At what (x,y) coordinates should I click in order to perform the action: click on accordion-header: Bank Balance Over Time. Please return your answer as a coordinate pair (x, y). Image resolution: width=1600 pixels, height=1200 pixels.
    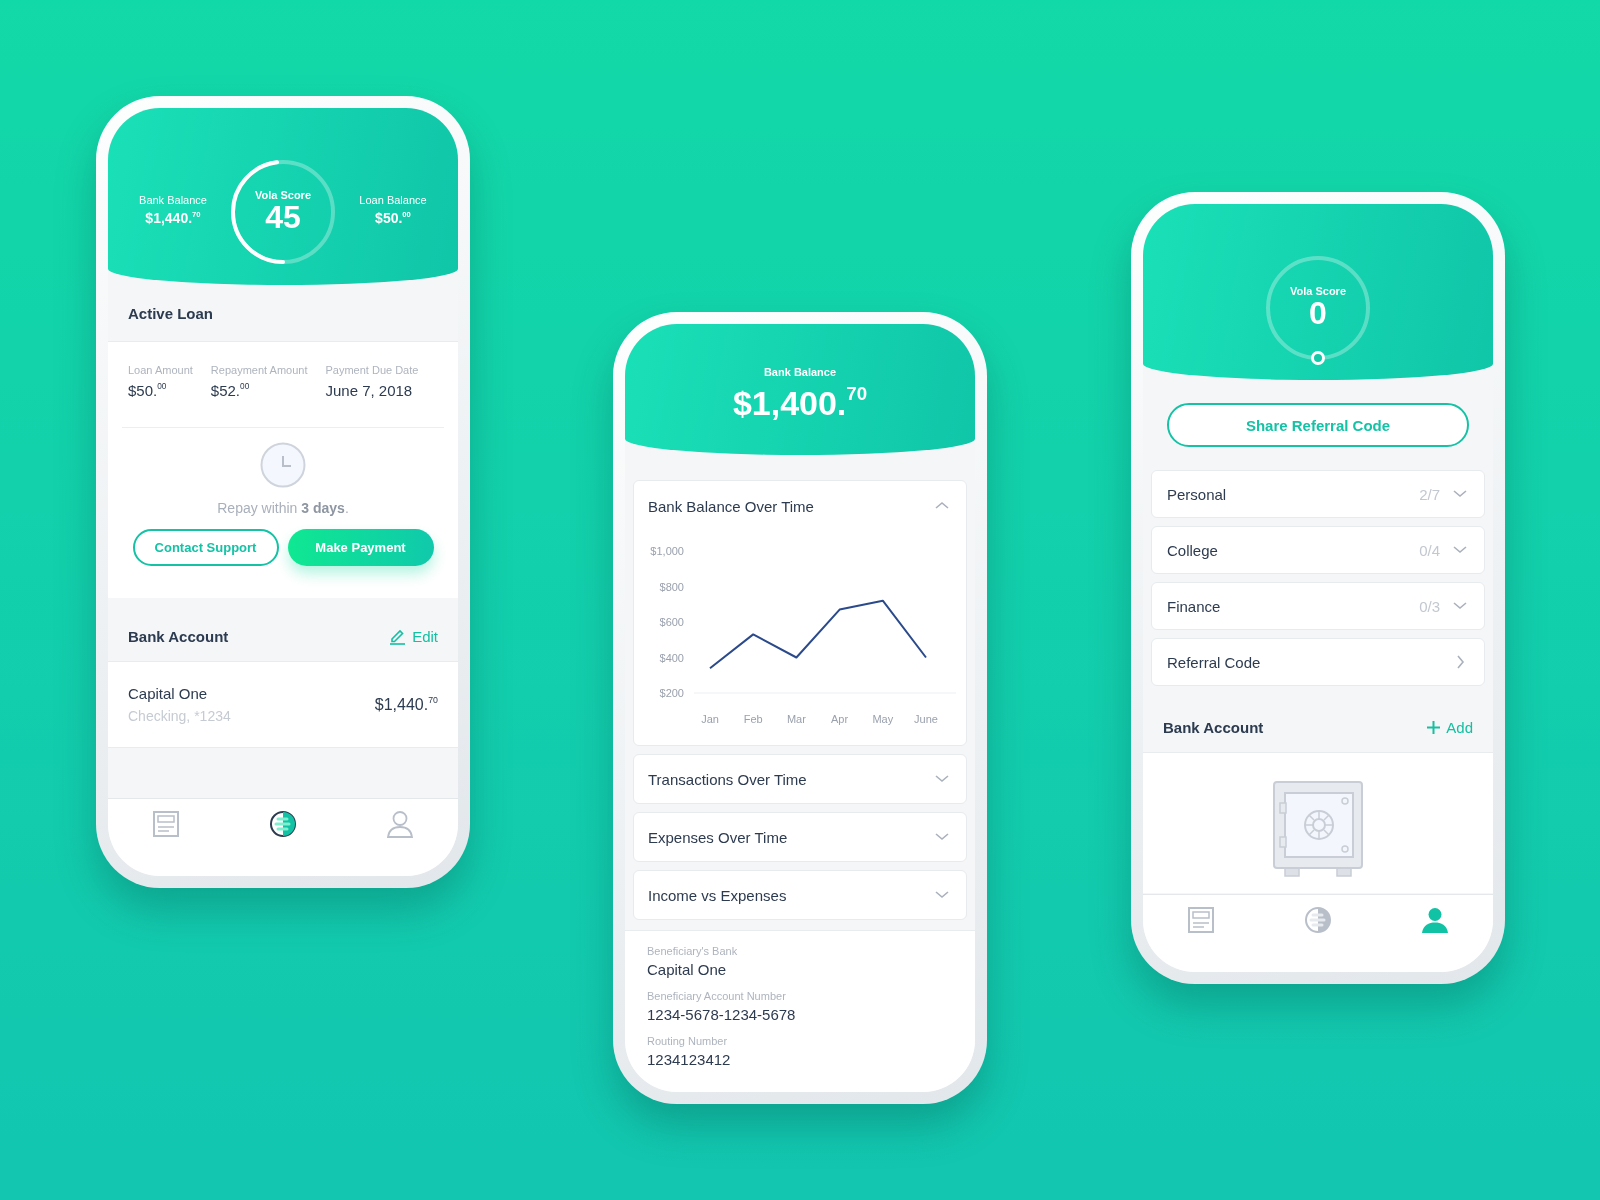
    Looking at the image, I should click on (800, 506).